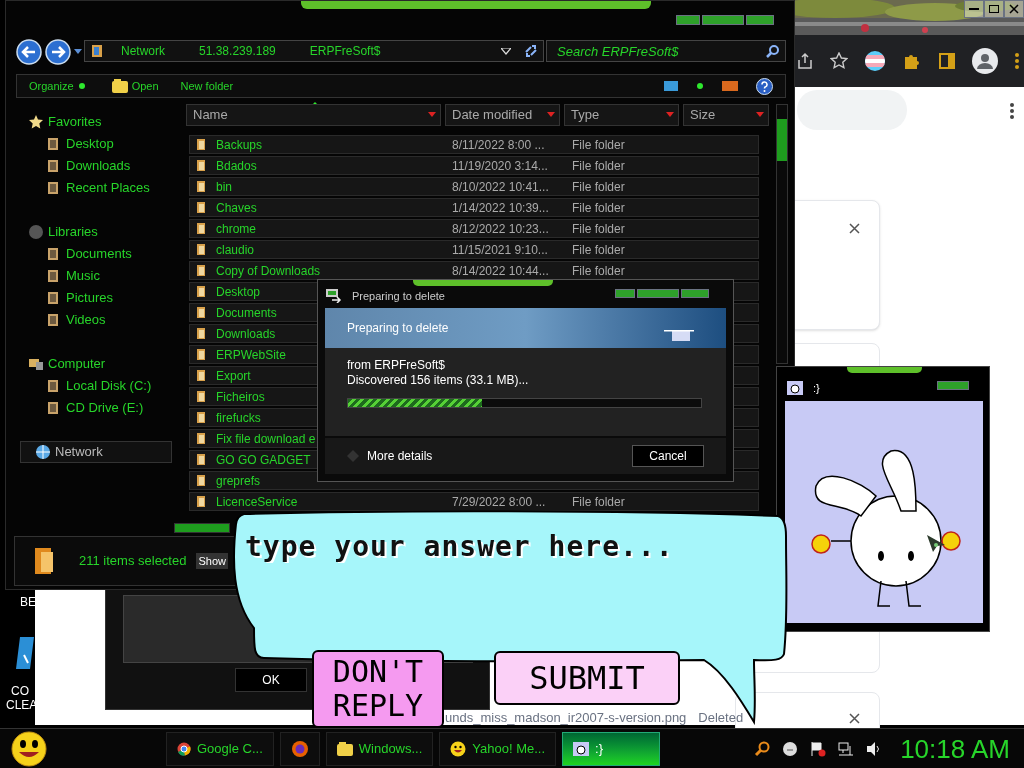 The width and height of the screenshot is (1024, 768). I want to click on file-name: Fix file download e, so click(266, 438).